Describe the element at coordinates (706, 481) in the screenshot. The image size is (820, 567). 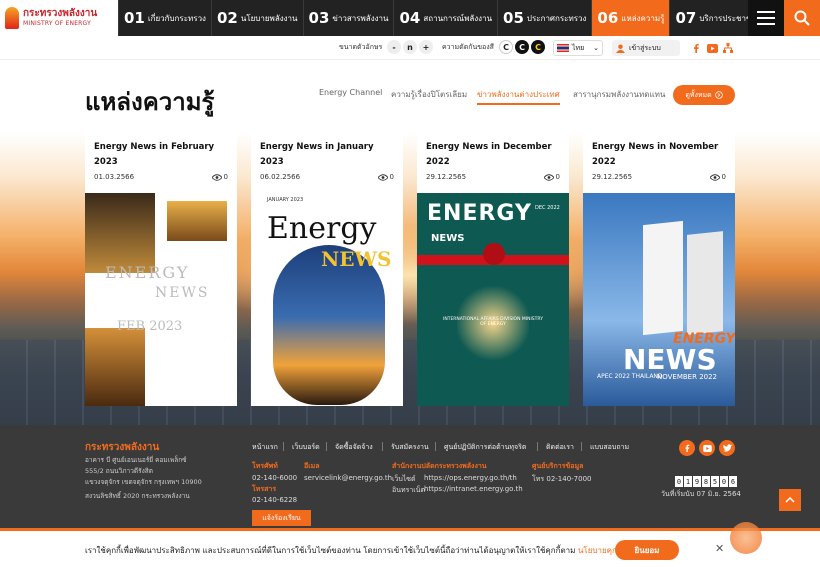
I see `visitor-counter: 0 1 9 8 5 0 6` at that location.